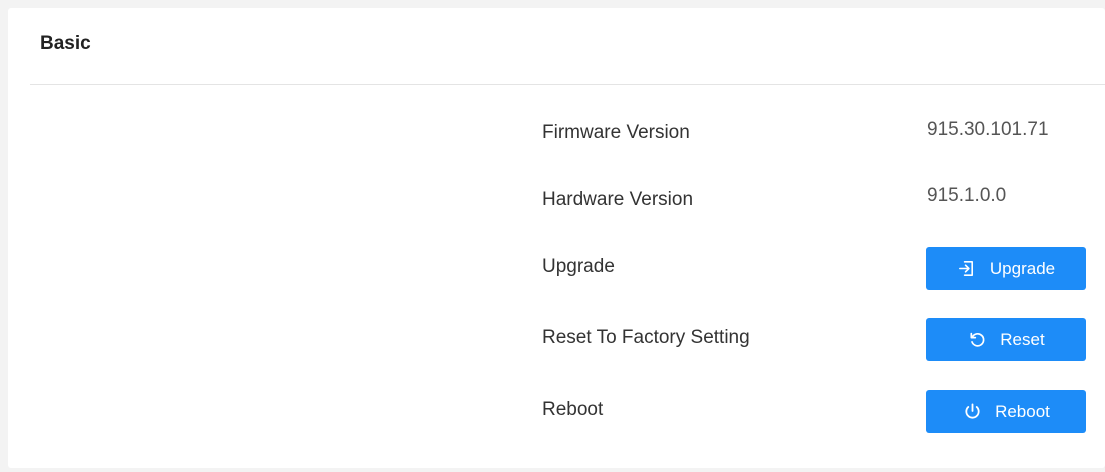  What do you see at coordinates (65, 43) in the screenshot?
I see `panel-title: Basic` at bounding box center [65, 43].